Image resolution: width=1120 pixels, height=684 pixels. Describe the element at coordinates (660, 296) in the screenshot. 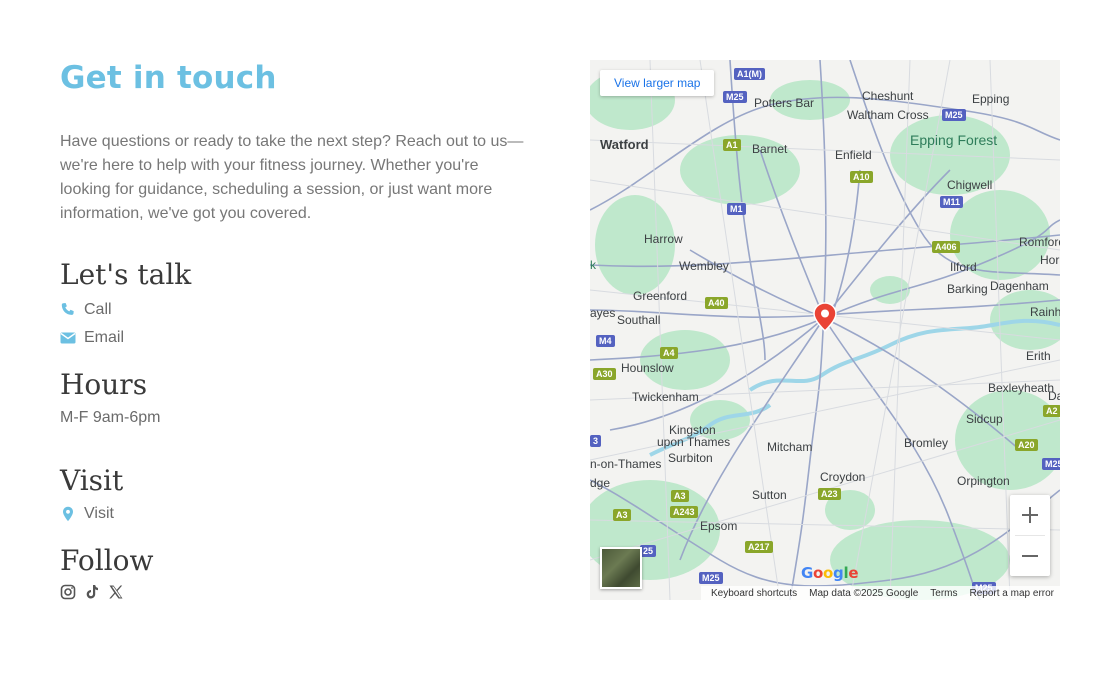

I see `map-place: Greenford` at that location.